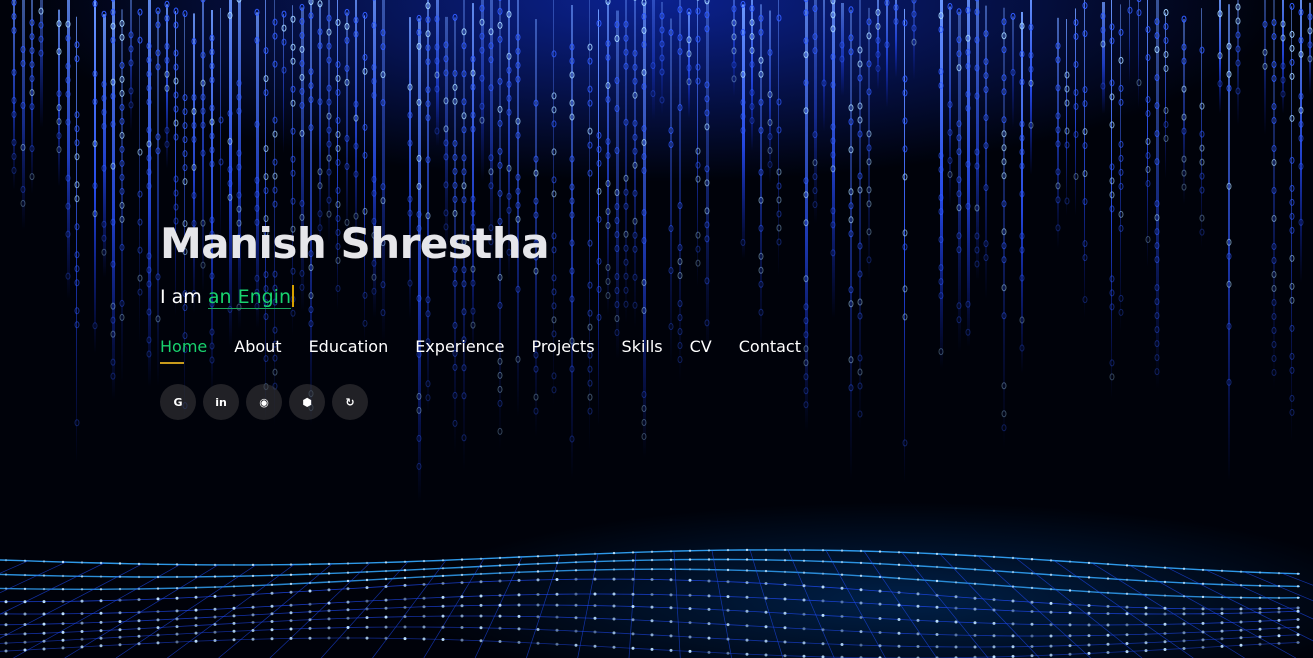 The height and width of the screenshot is (658, 1313). What do you see at coordinates (770, 353) in the screenshot?
I see `nav-contact: Contact` at bounding box center [770, 353].